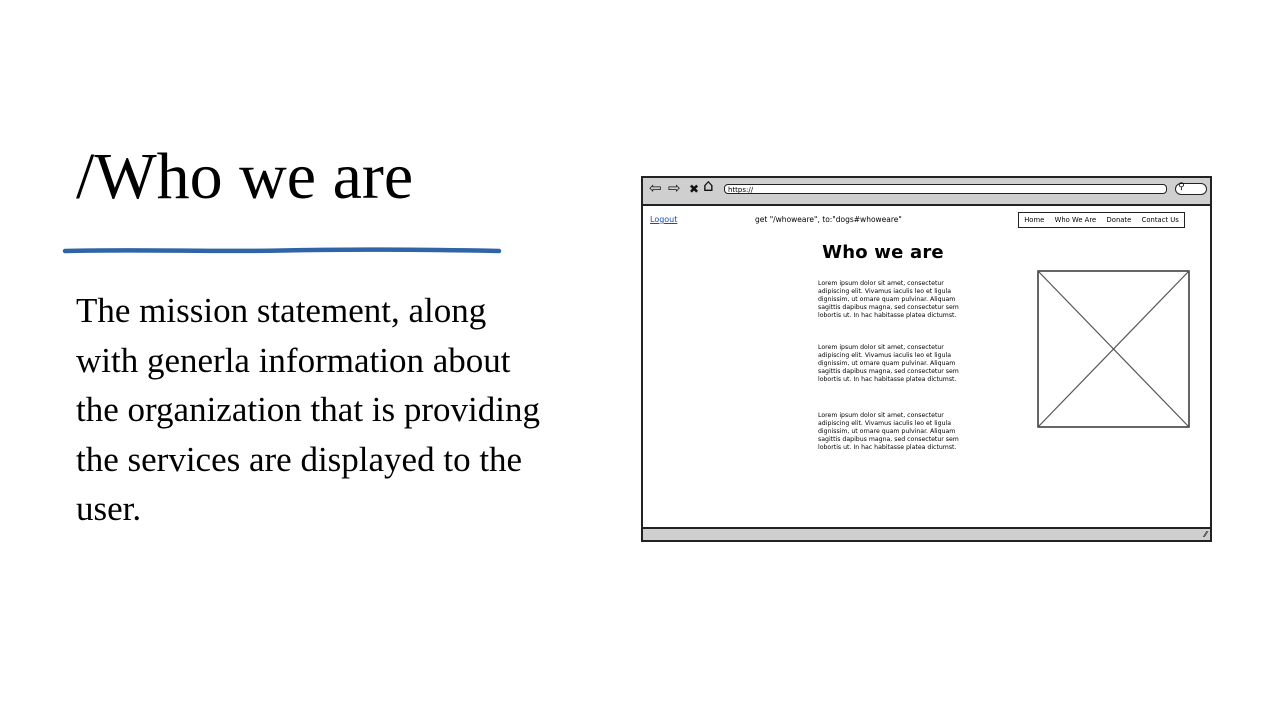 The image size is (1280, 720). What do you see at coordinates (674, 188) in the screenshot?
I see `forward-arrow-icon: ⇨` at bounding box center [674, 188].